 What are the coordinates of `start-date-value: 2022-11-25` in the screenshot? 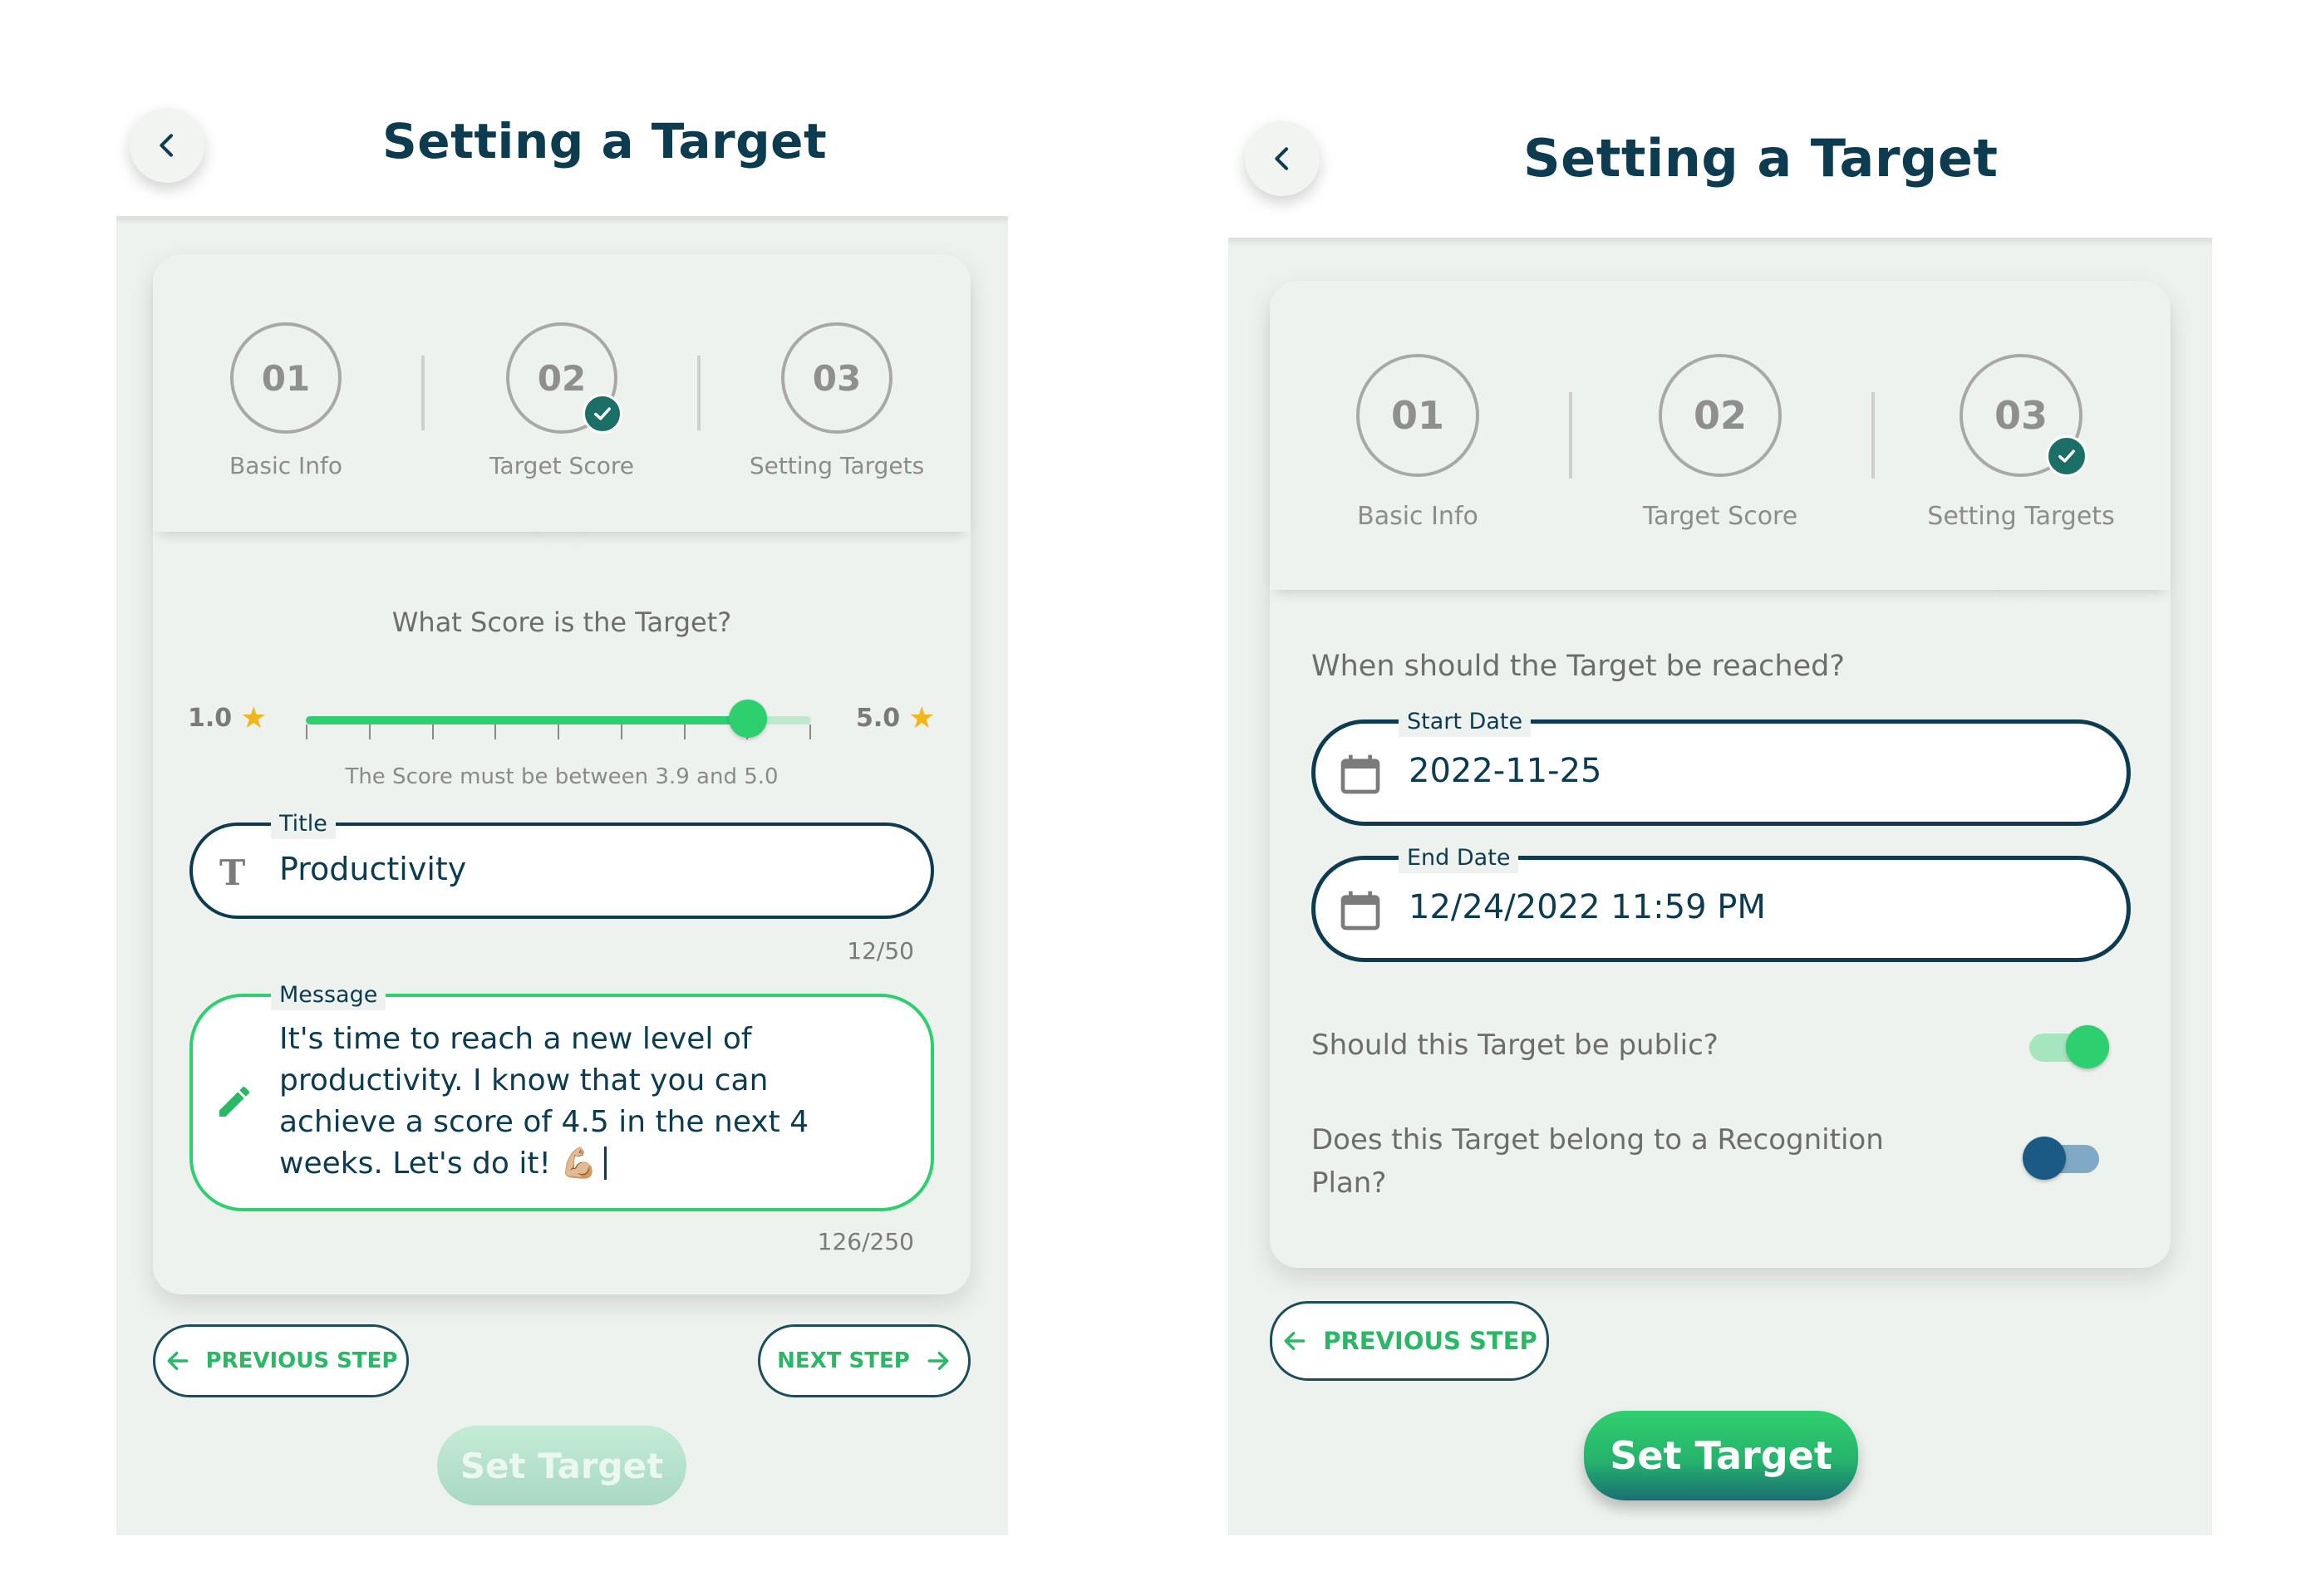 It's located at (1505, 771).